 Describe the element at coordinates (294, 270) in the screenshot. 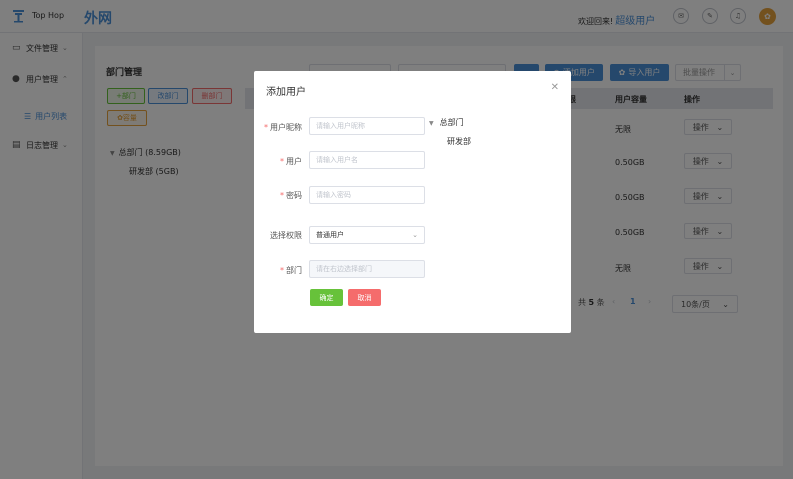

I see `department-label-text: 部门` at that location.